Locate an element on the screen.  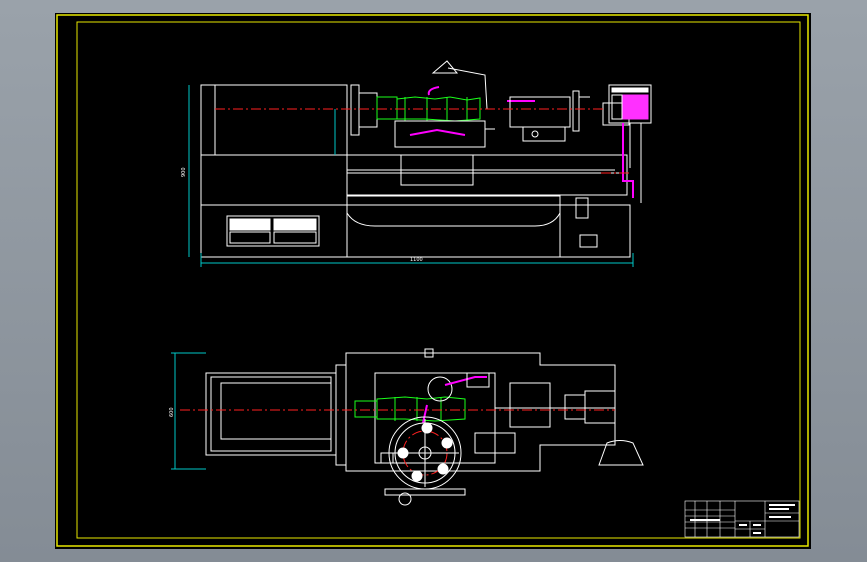
top-tailstock is located at coordinates (530, 405).